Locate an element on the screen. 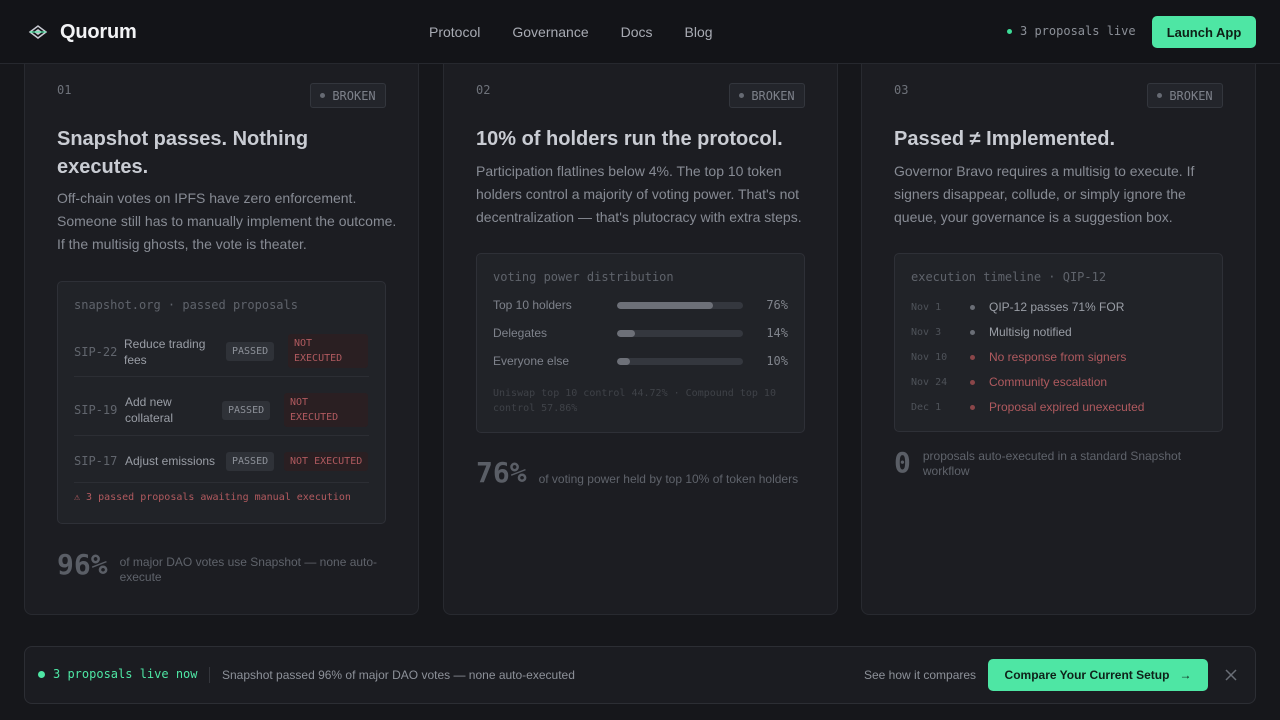 The width and height of the screenshot is (1280, 720). launch-app-button: Launch App is located at coordinates (1204, 32).